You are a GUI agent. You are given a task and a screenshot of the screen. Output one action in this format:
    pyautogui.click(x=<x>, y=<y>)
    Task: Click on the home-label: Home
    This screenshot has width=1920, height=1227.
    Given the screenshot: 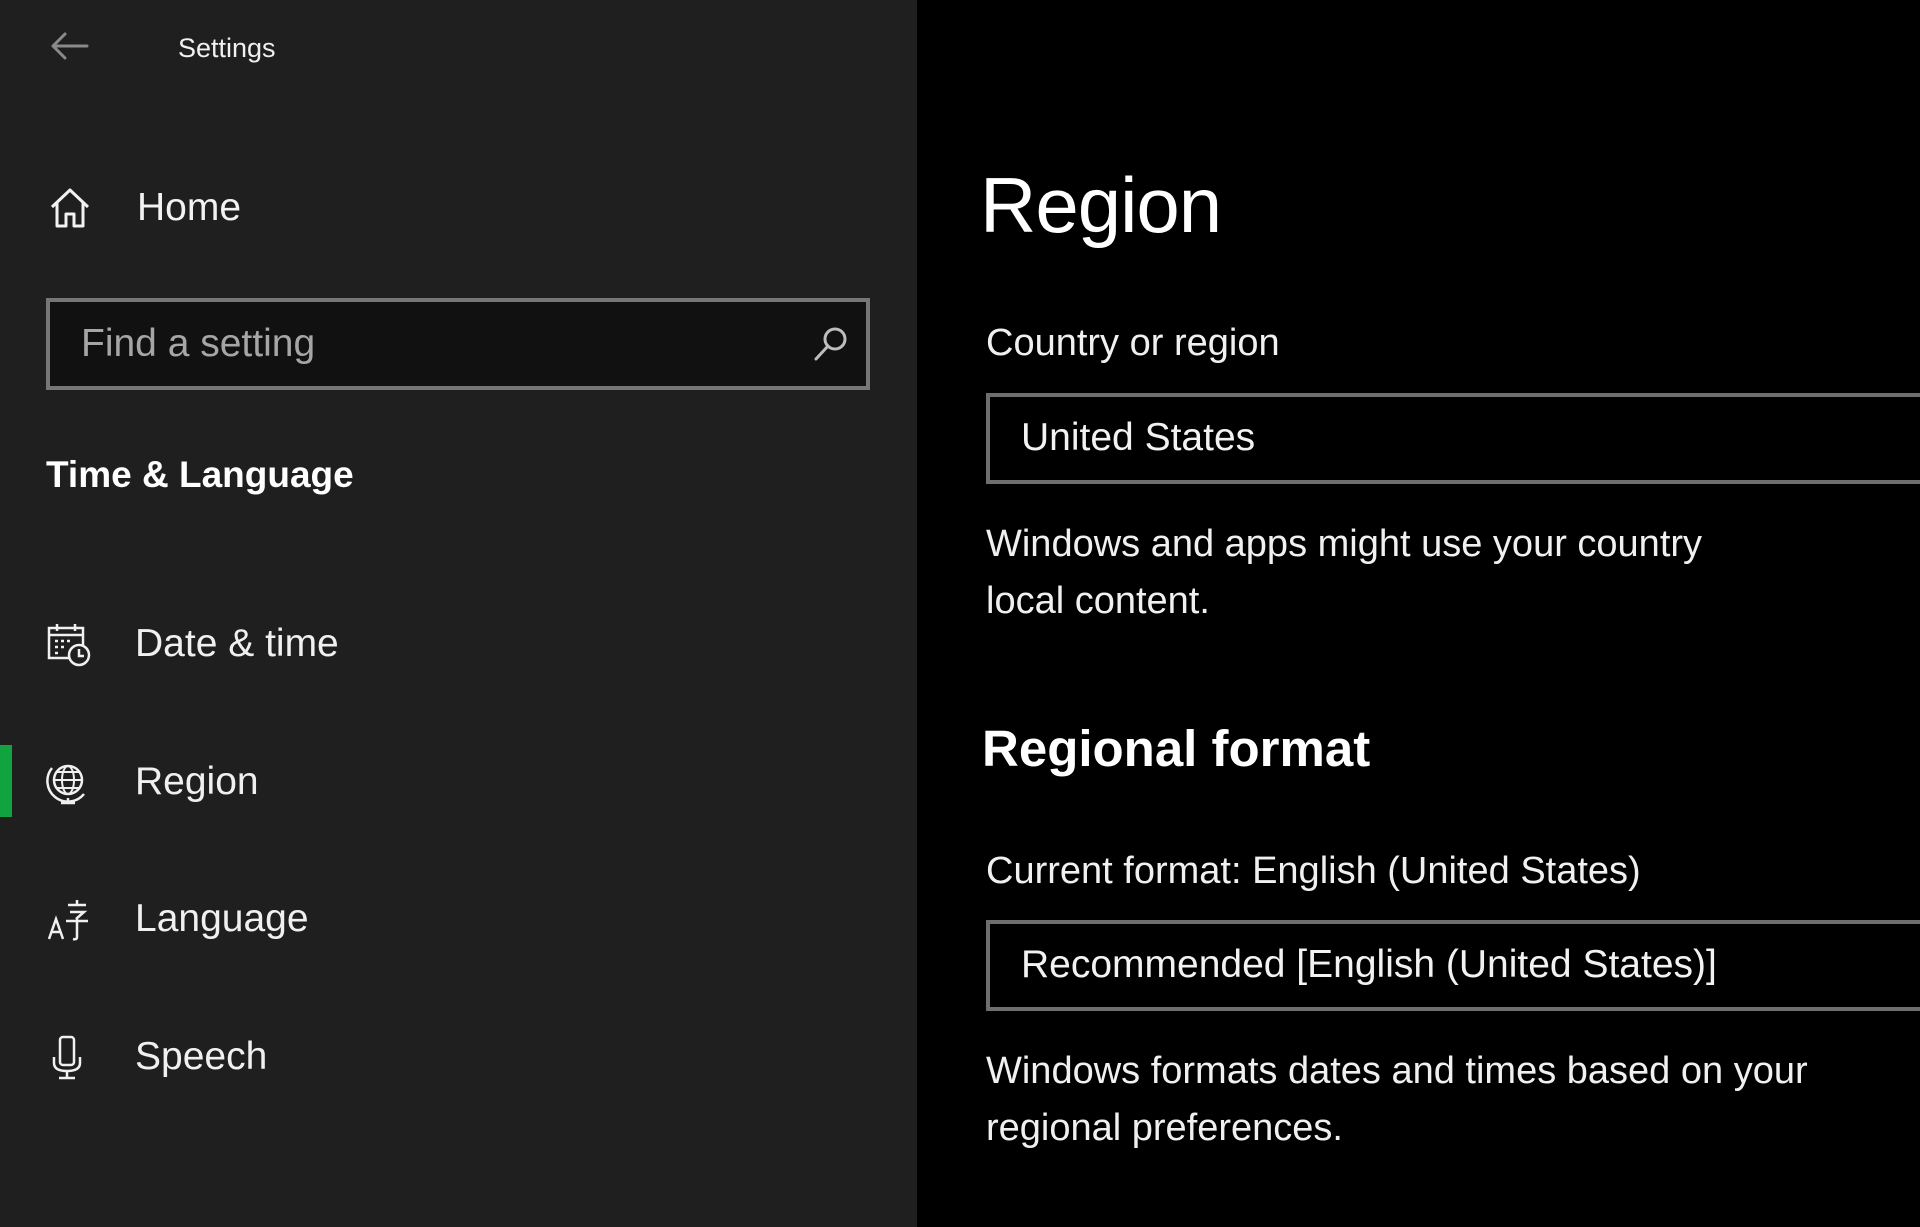 What is the action you would take?
    pyautogui.click(x=189, y=207)
    